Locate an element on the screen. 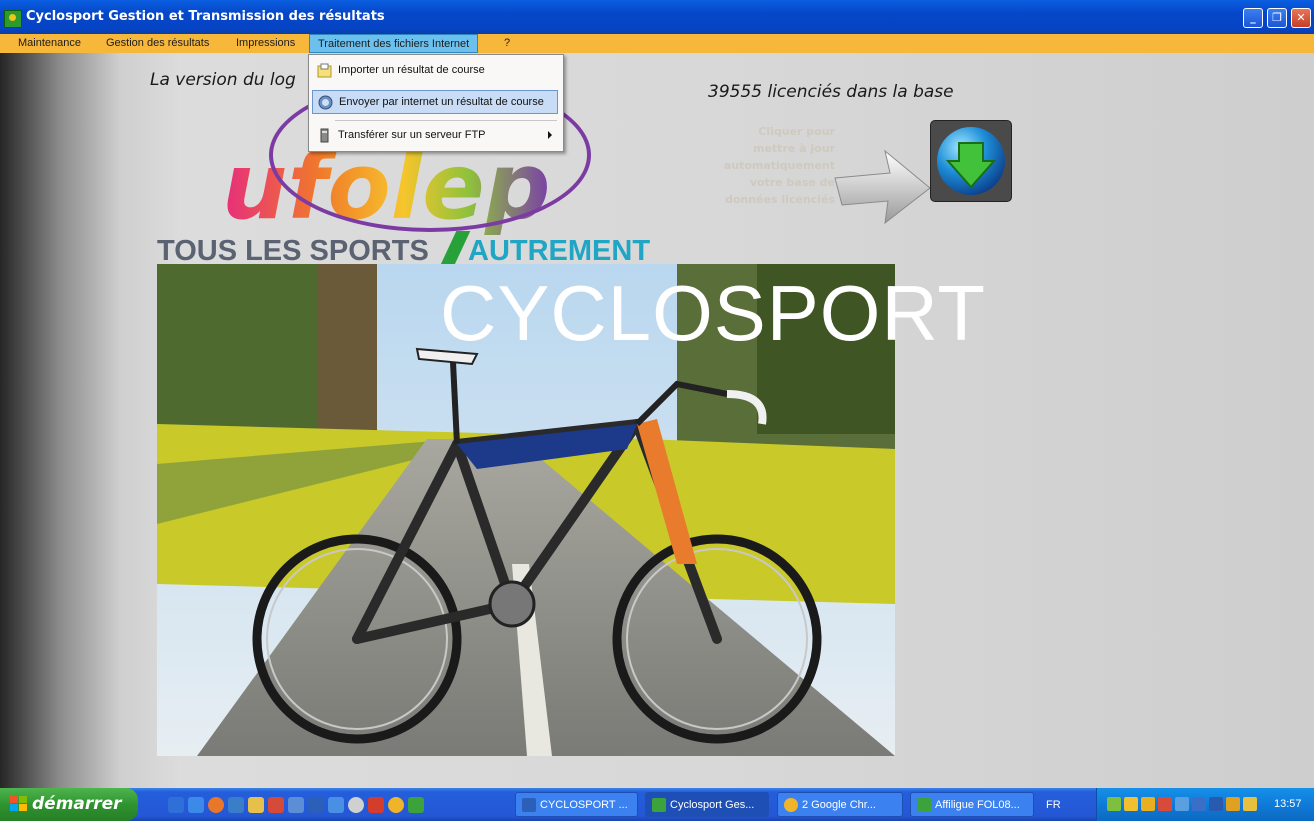 Image resolution: width=1314 pixels, height=821 pixels. clock: 13:57 is located at coordinates (1288, 804).